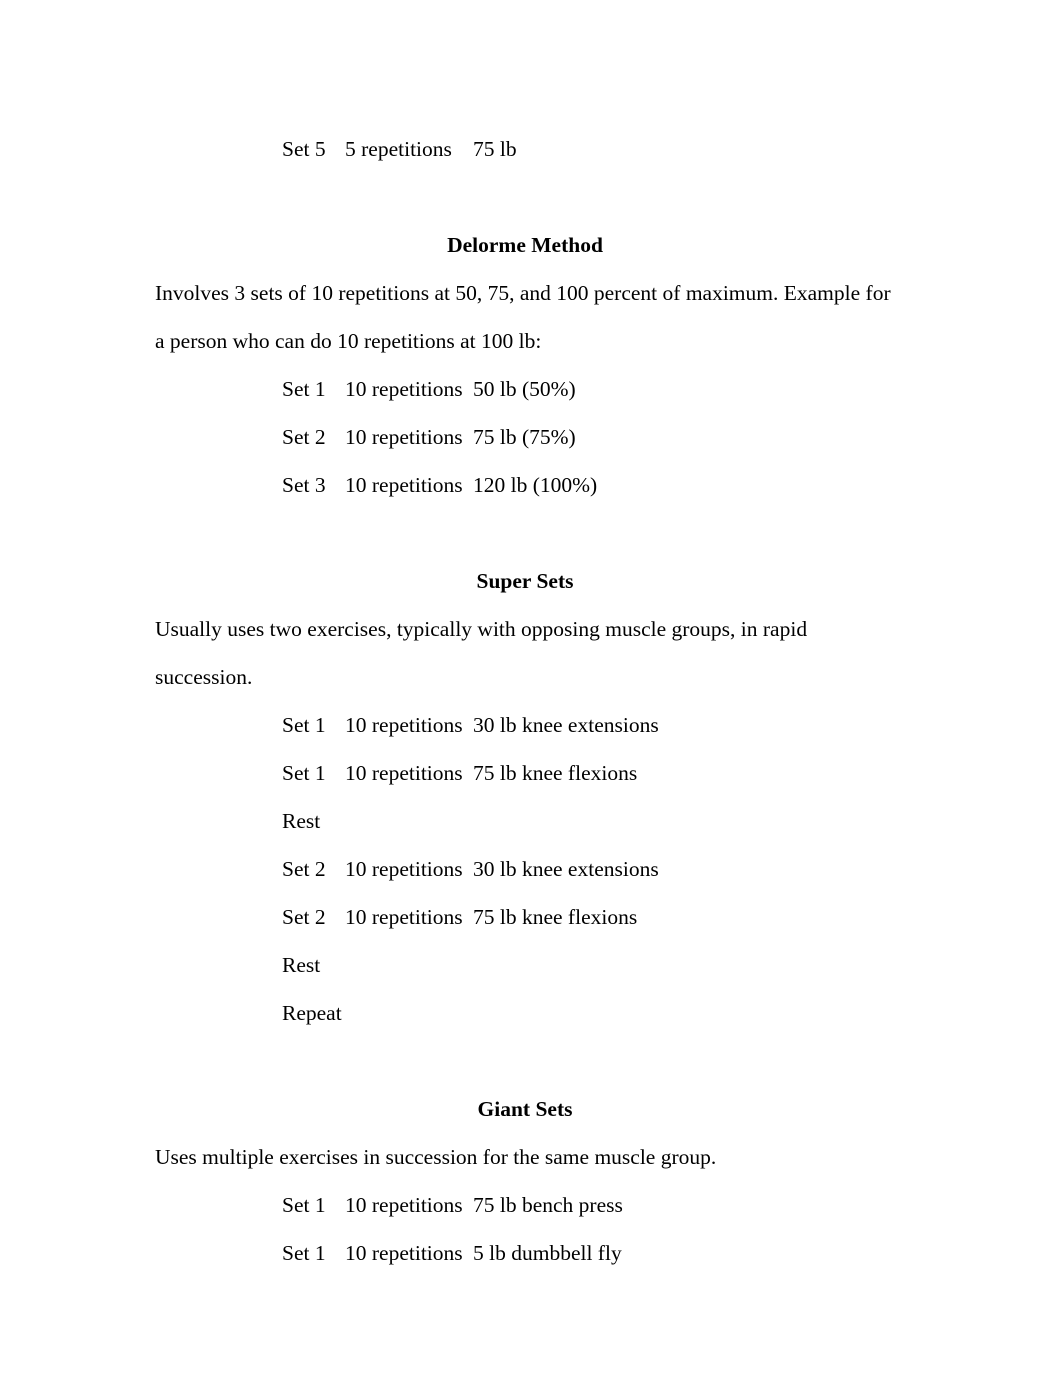 The width and height of the screenshot is (1062, 1377). What do you see at coordinates (398, 149) in the screenshot?
I see `reps-label: 5 repetitions` at bounding box center [398, 149].